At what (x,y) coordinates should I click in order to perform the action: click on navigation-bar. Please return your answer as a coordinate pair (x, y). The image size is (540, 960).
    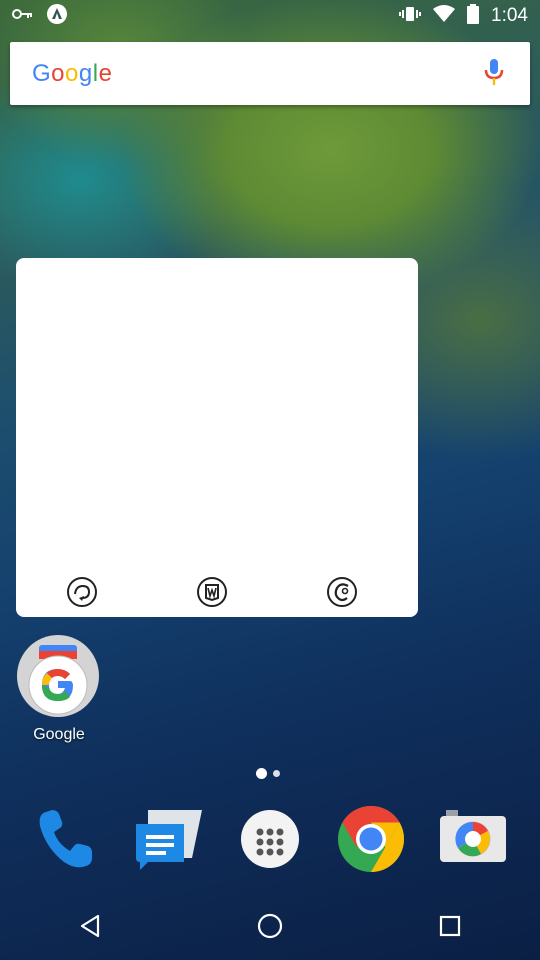
    Looking at the image, I should click on (270, 928).